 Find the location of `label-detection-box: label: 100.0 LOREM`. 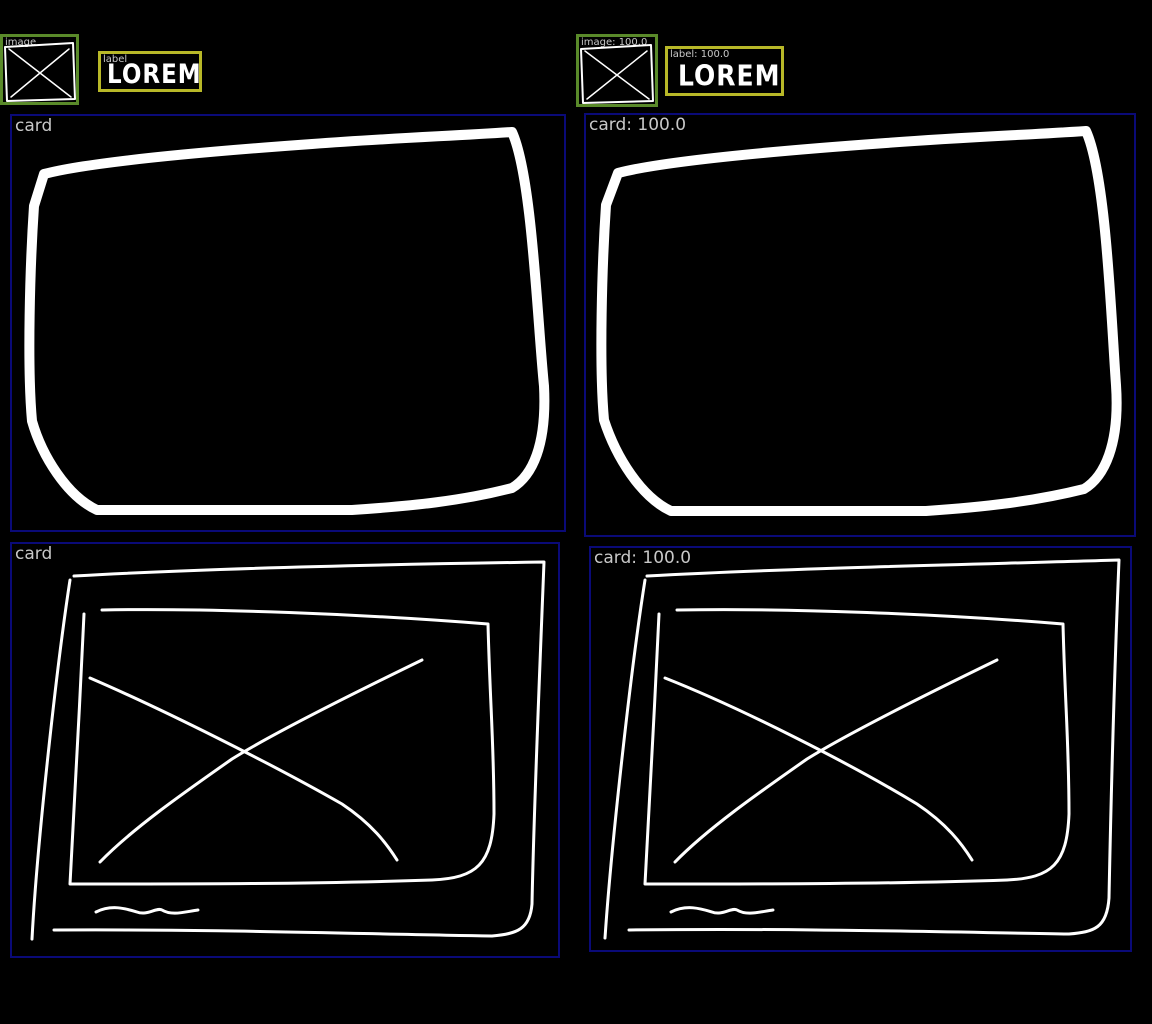

label-detection-box: label: 100.0 LOREM is located at coordinates (724, 71).